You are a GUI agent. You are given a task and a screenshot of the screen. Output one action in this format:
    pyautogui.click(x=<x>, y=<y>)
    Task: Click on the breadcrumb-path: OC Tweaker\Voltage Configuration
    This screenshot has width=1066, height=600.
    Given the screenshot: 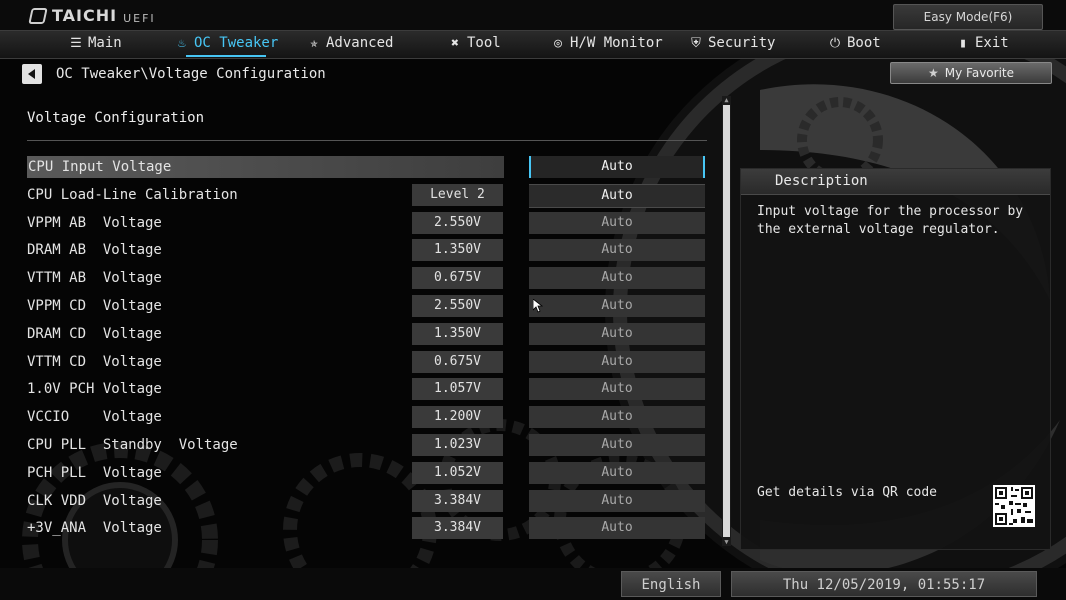 What is the action you would take?
    pyautogui.click(x=191, y=74)
    